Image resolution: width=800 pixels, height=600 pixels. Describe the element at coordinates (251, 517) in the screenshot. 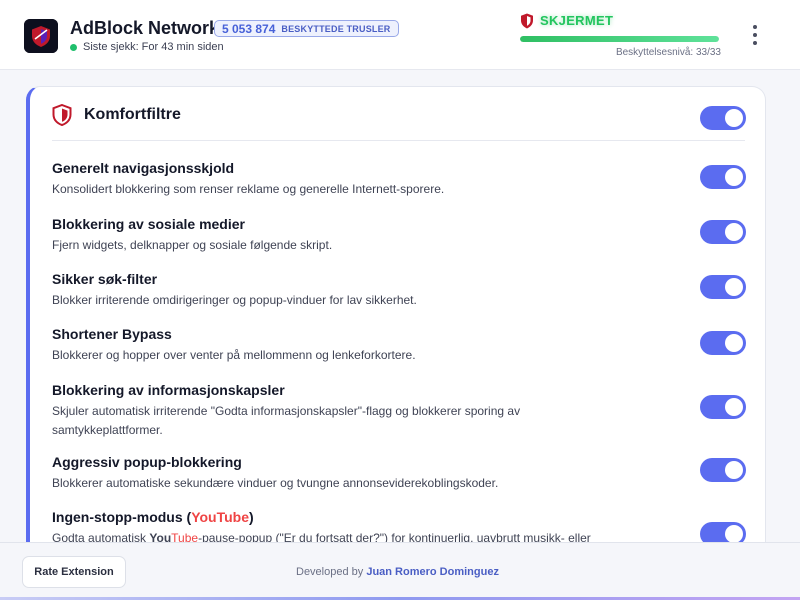

I see `title-part: )` at that location.